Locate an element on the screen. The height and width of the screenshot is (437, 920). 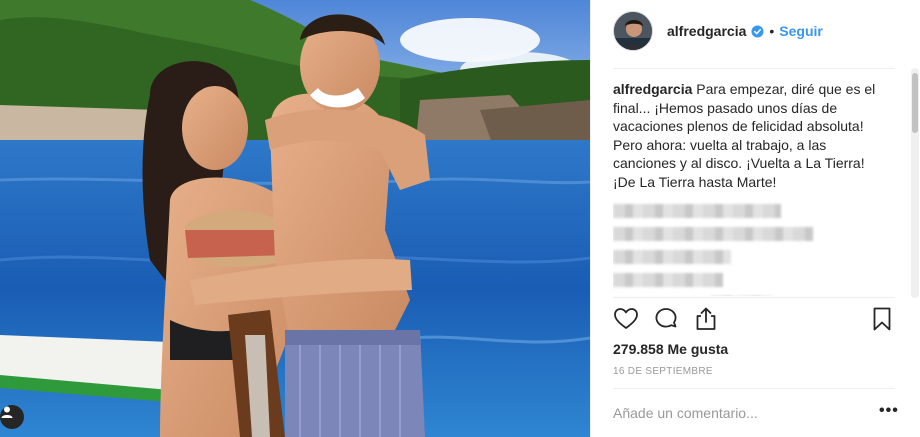
avatar-image is located at coordinates (633, 31).